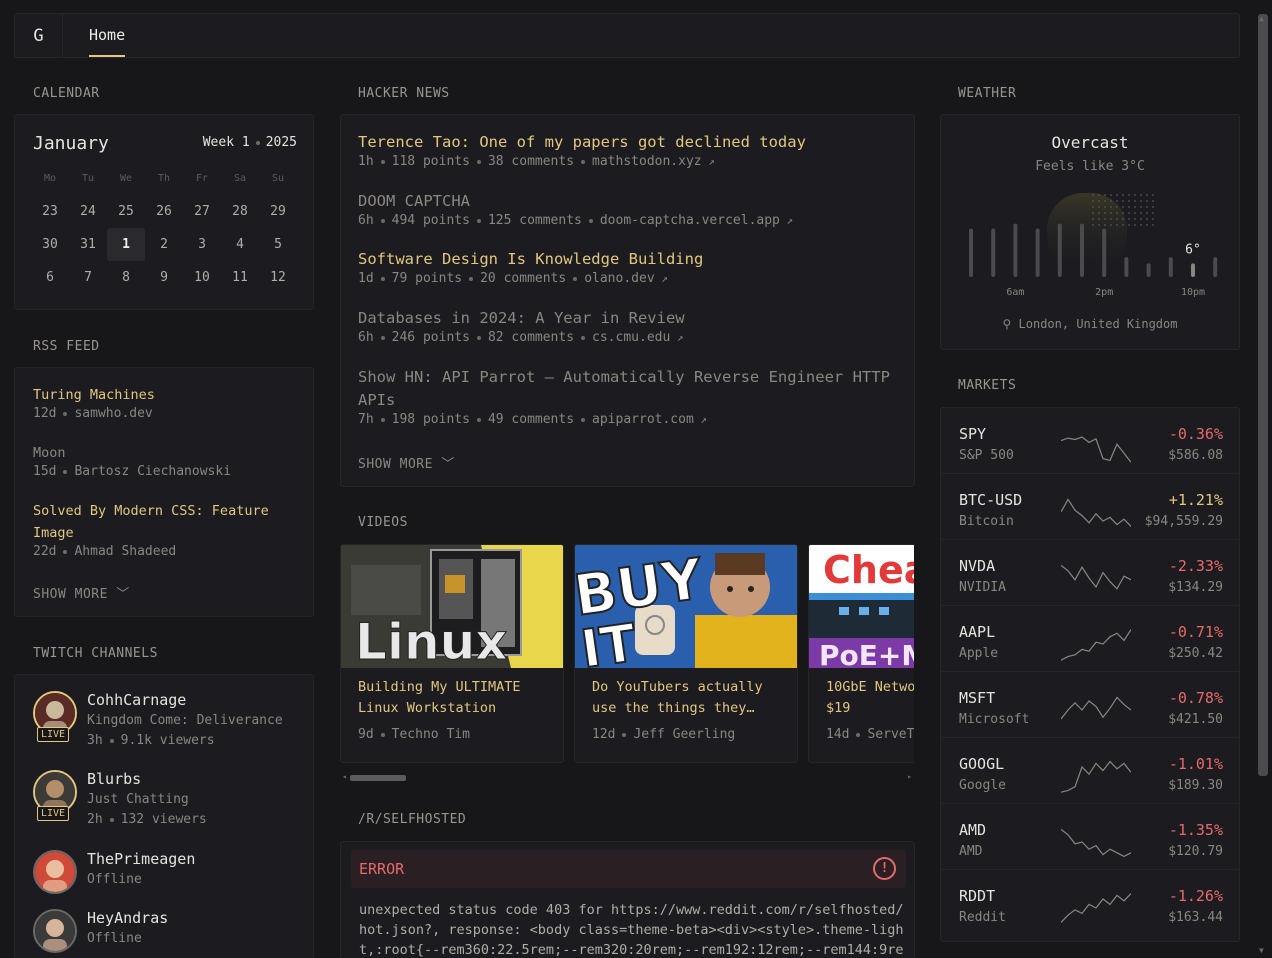 Image resolution: width=1272 pixels, height=958 pixels. Describe the element at coordinates (431, 734) in the screenshot. I see `video-channel: Techno Tim` at that location.